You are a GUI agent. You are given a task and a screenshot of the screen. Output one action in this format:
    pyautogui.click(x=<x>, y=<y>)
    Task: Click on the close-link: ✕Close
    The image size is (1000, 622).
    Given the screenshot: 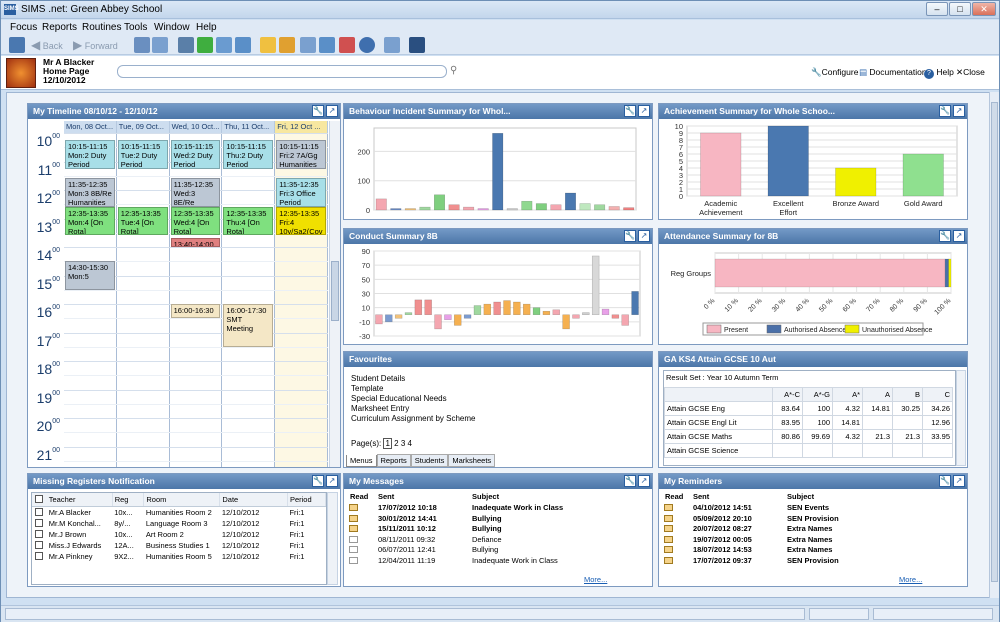 What is the action you would take?
    pyautogui.click(x=970, y=72)
    